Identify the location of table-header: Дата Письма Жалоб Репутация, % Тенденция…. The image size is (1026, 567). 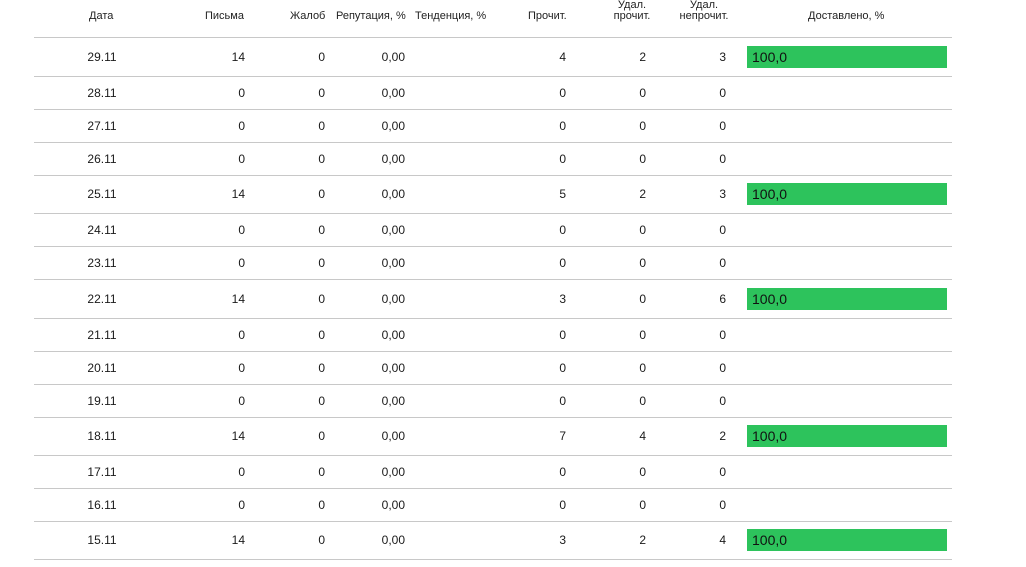
(513, 19).